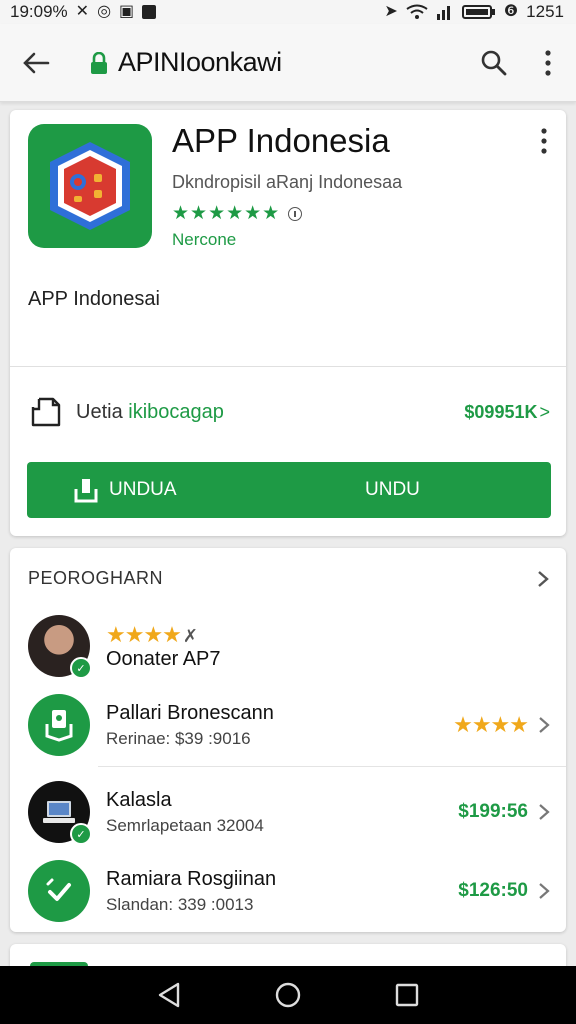 The image size is (576, 1024). What do you see at coordinates (478, 12) in the screenshot?
I see `battery-icon` at bounding box center [478, 12].